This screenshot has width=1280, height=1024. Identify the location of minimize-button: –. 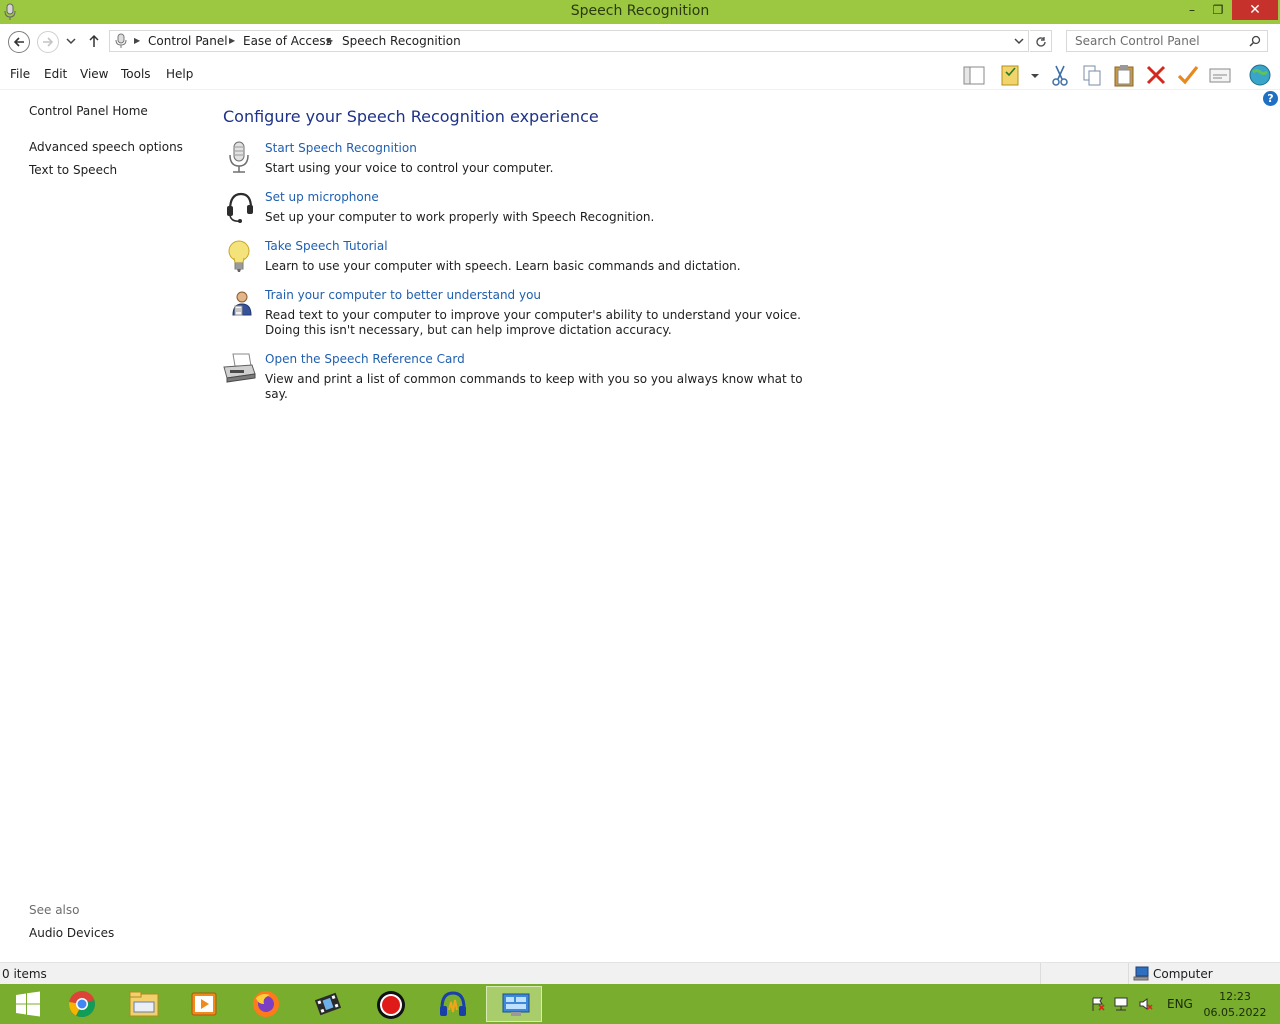
(1192, 10).